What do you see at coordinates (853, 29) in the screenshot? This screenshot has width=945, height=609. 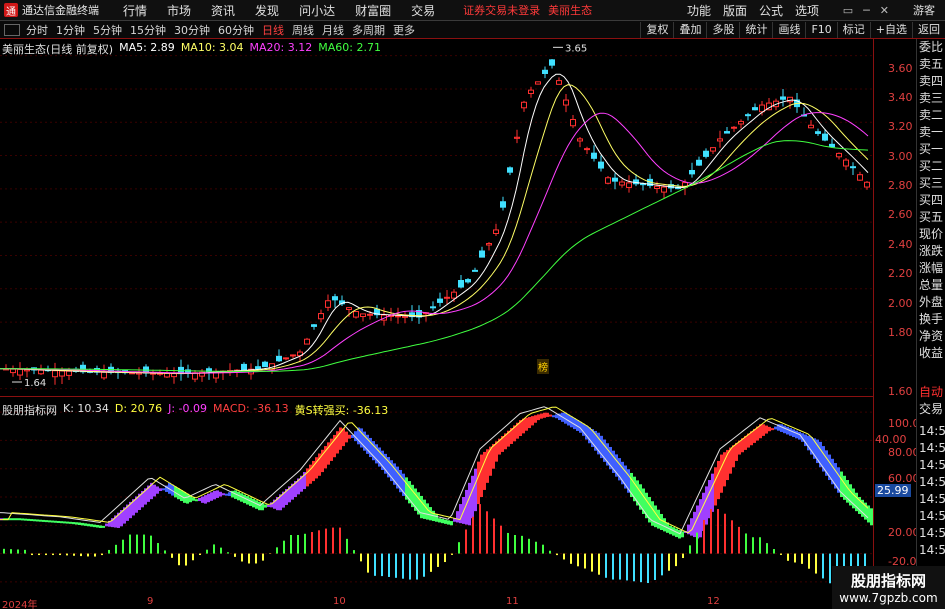 I see `mark-button: 标记` at bounding box center [853, 29].